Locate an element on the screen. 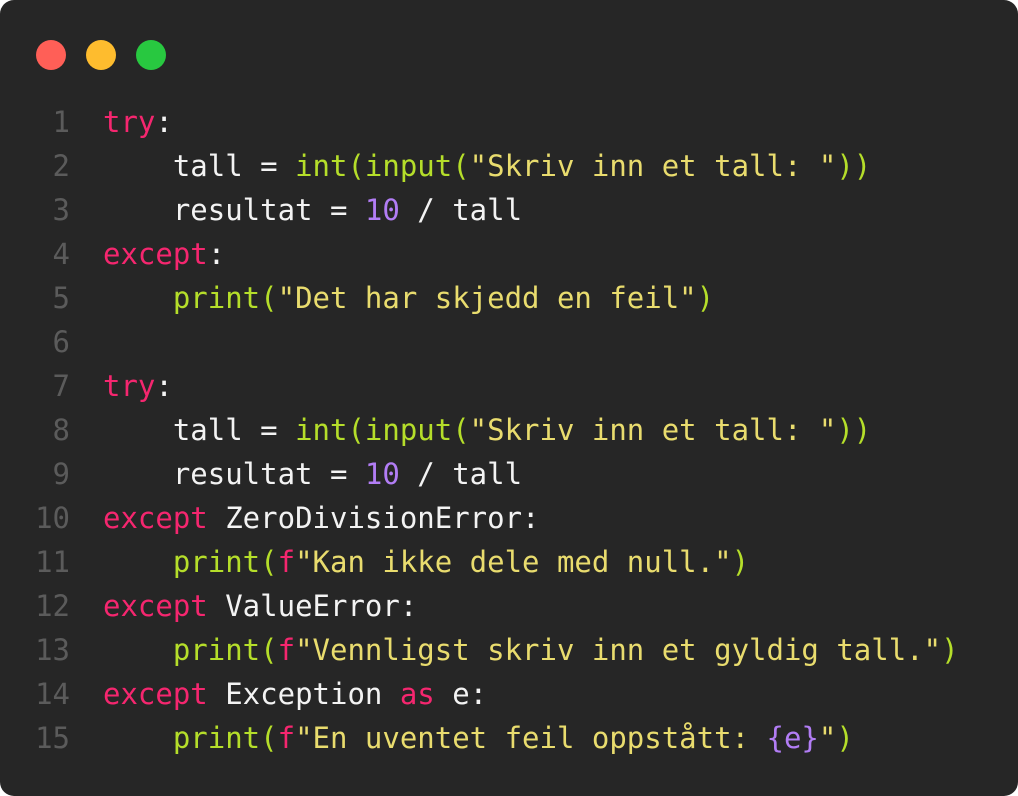  code-token: ZeroDivisionError: is located at coordinates (373, 518).